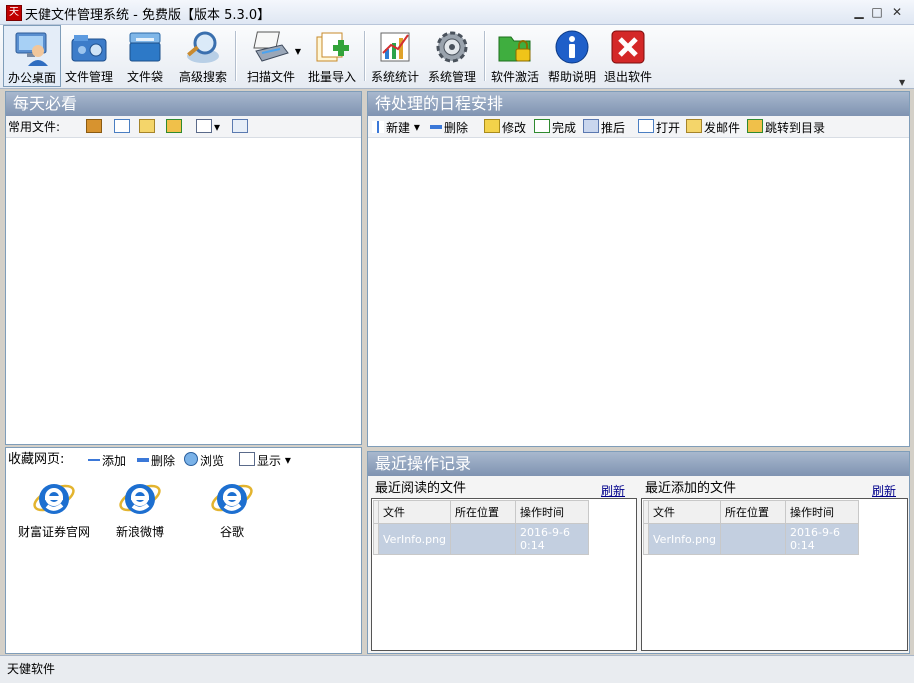  What do you see at coordinates (270, 77) in the screenshot?
I see `toolbar-label: 扫描文件` at bounding box center [270, 77].